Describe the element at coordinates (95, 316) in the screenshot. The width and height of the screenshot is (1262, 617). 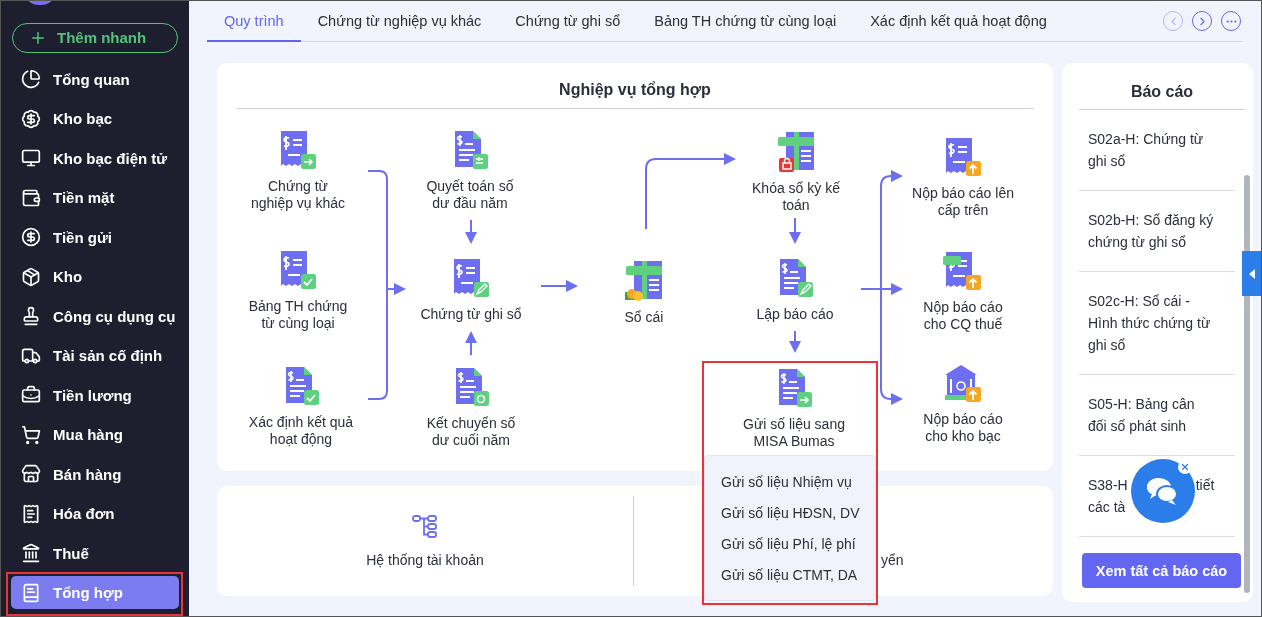
I see `sidebar-item: Công cụ dụng cụ` at that location.